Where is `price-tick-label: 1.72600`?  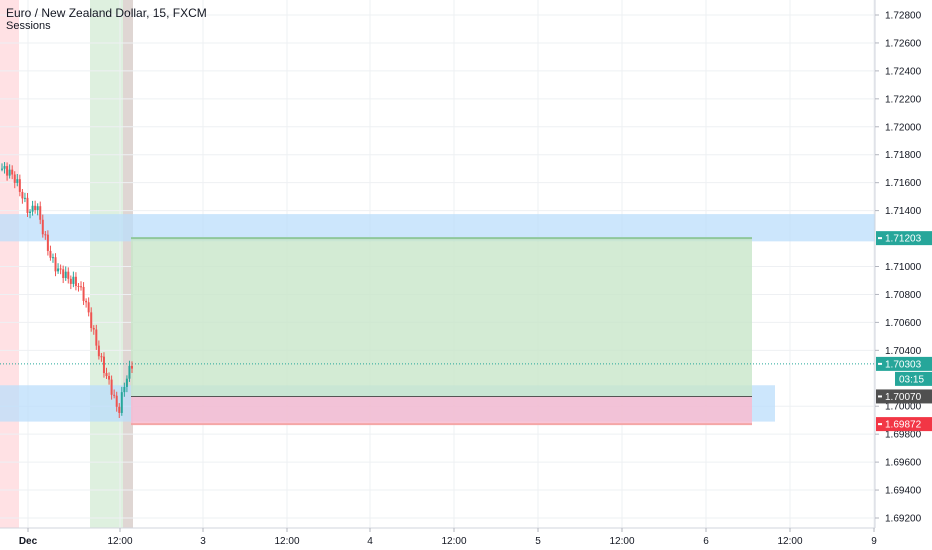 price-tick-label: 1.72600 is located at coordinates (903, 43).